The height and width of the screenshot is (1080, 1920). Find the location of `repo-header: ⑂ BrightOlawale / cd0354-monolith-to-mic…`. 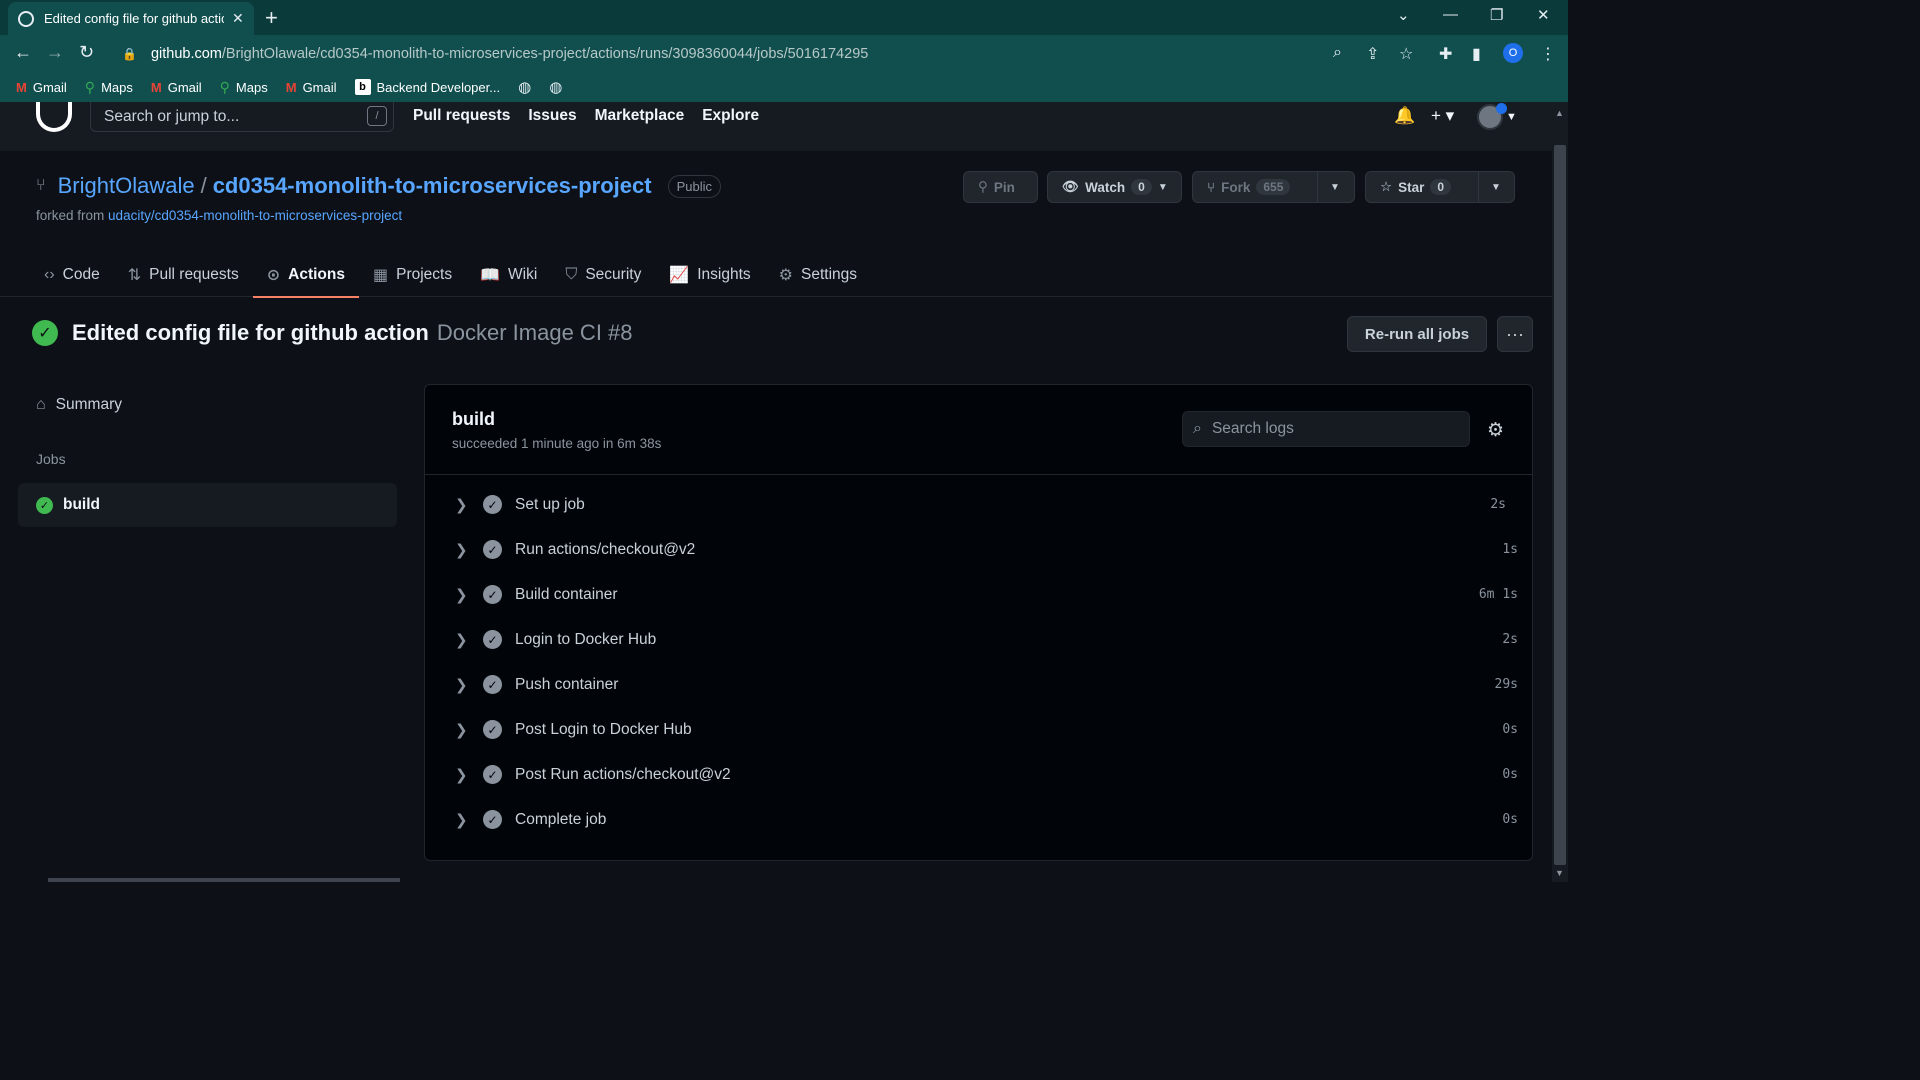

repo-header: ⑂ BrightOlawale / cd0354-monolith-to-mic… is located at coordinates (776, 224).